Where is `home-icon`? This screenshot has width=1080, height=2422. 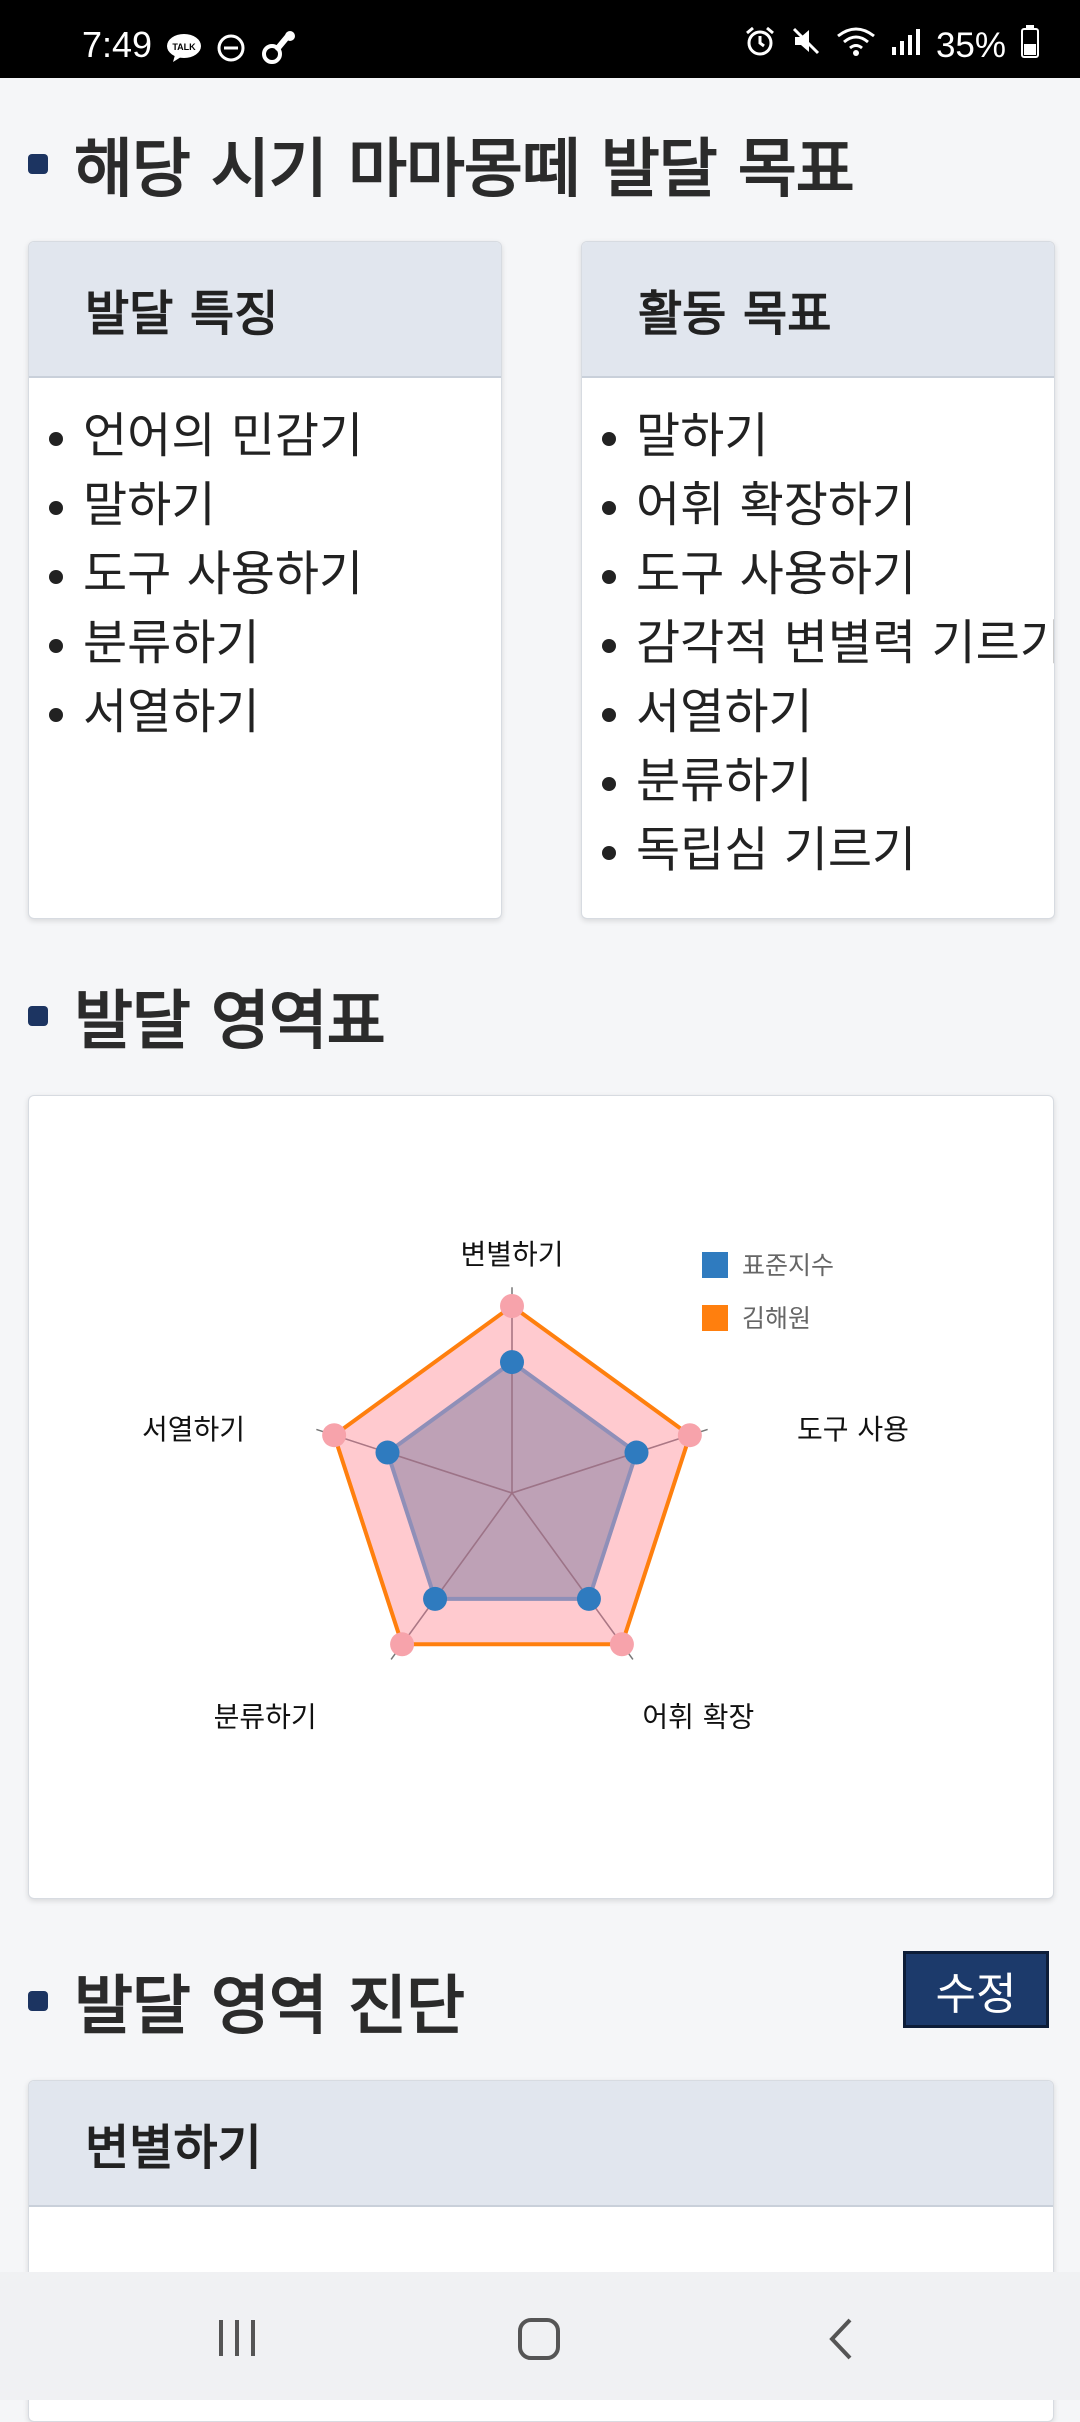
home-icon is located at coordinates (539, 2341).